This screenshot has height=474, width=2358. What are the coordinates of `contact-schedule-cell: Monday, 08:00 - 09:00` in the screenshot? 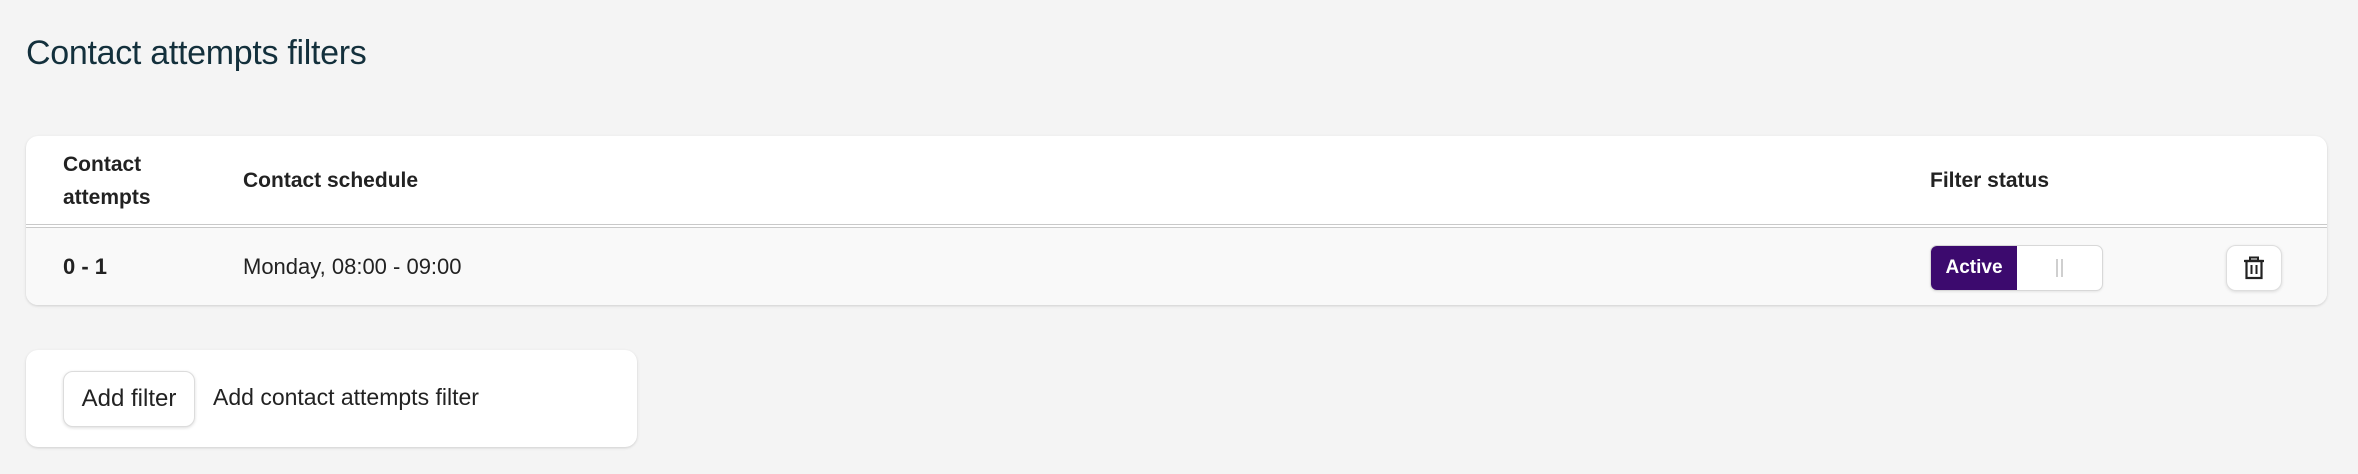 It's located at (352, 266).